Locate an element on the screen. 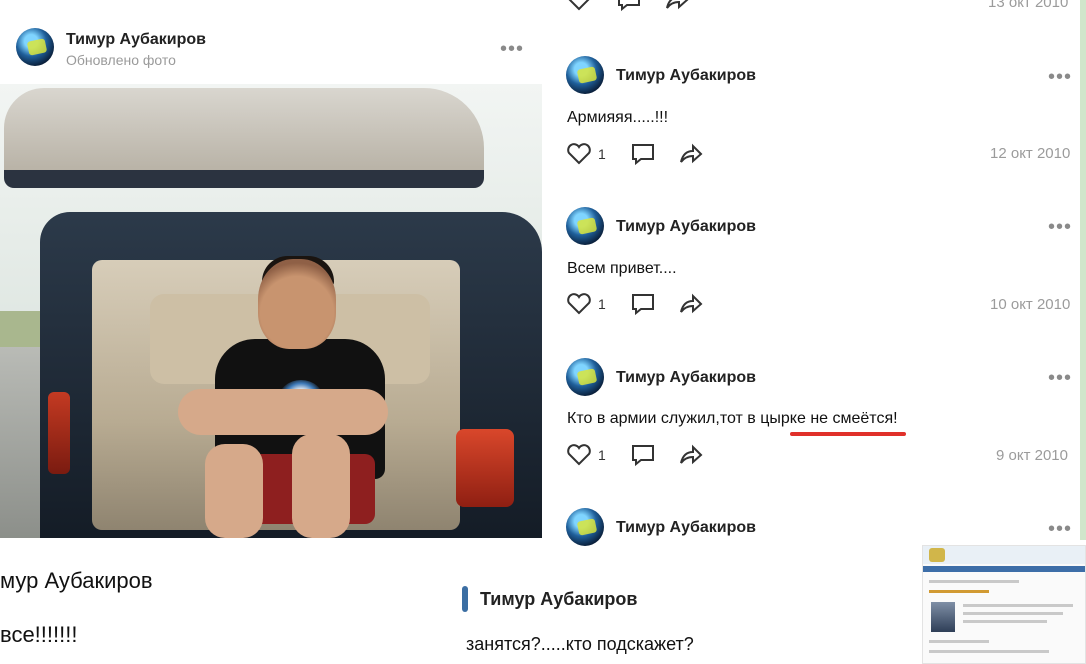  doc-nav is located at coordinates (1004, 569).